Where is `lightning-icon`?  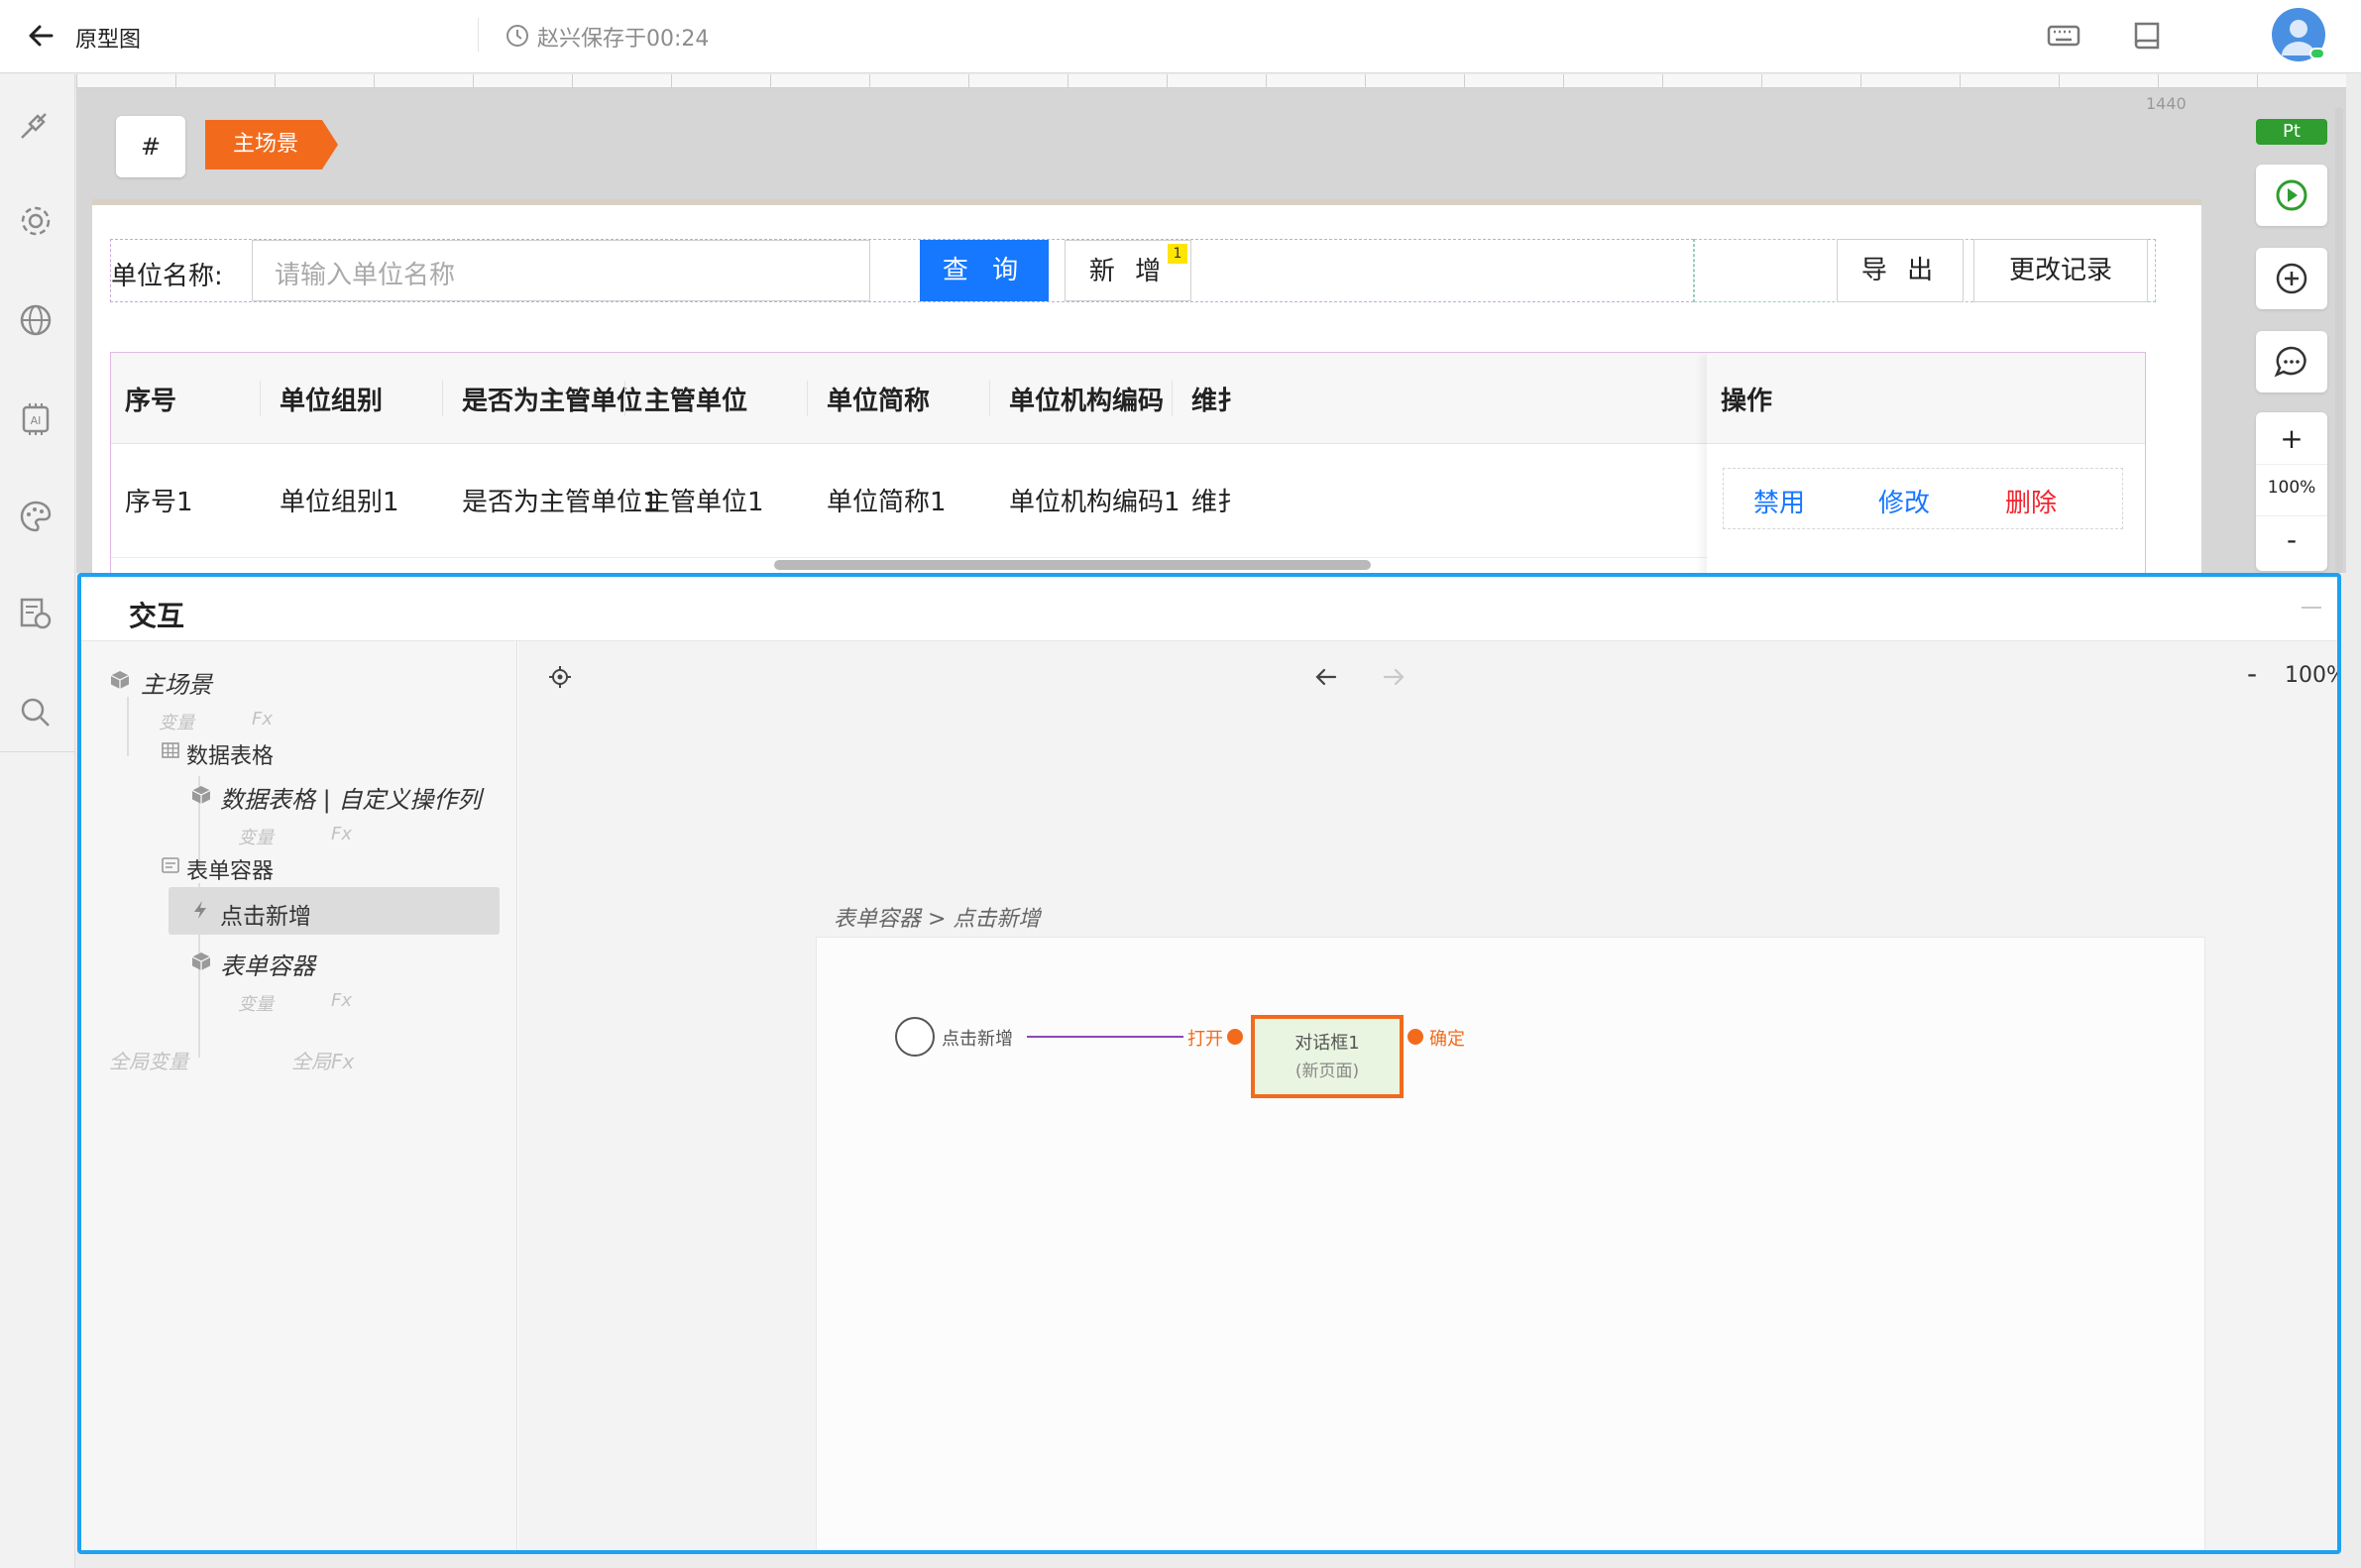
lightning-icon is located at coordinates (200, 910).